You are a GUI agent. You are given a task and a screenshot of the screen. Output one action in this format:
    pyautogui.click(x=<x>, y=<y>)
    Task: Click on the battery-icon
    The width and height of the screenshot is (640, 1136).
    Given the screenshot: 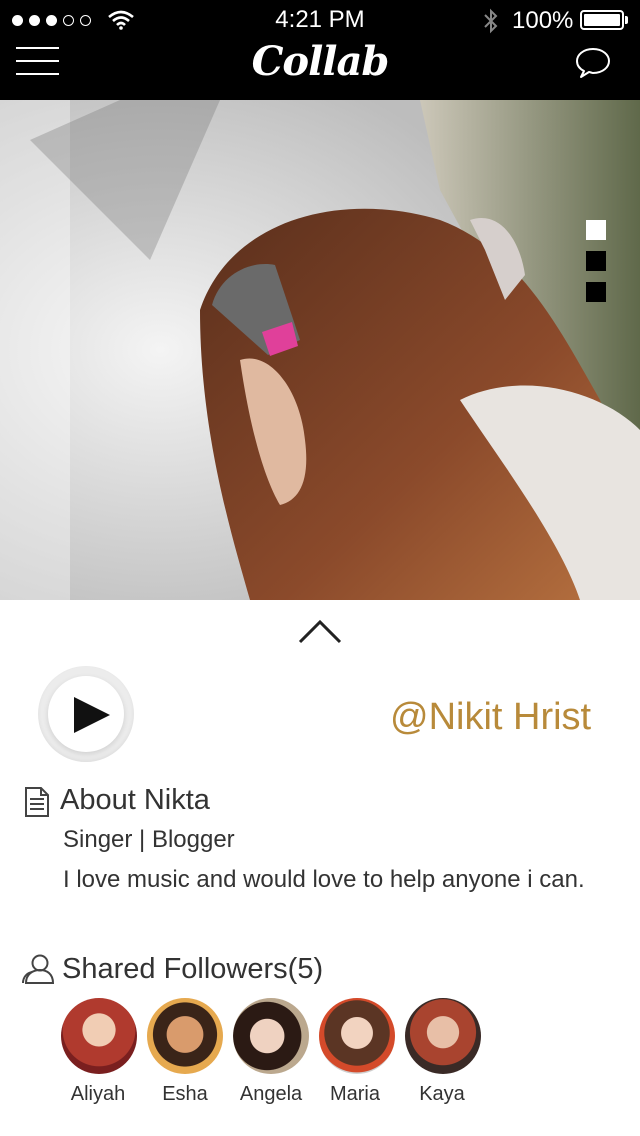 What is the action you would take?
    pyautogui.click(x=602, y=20)
    